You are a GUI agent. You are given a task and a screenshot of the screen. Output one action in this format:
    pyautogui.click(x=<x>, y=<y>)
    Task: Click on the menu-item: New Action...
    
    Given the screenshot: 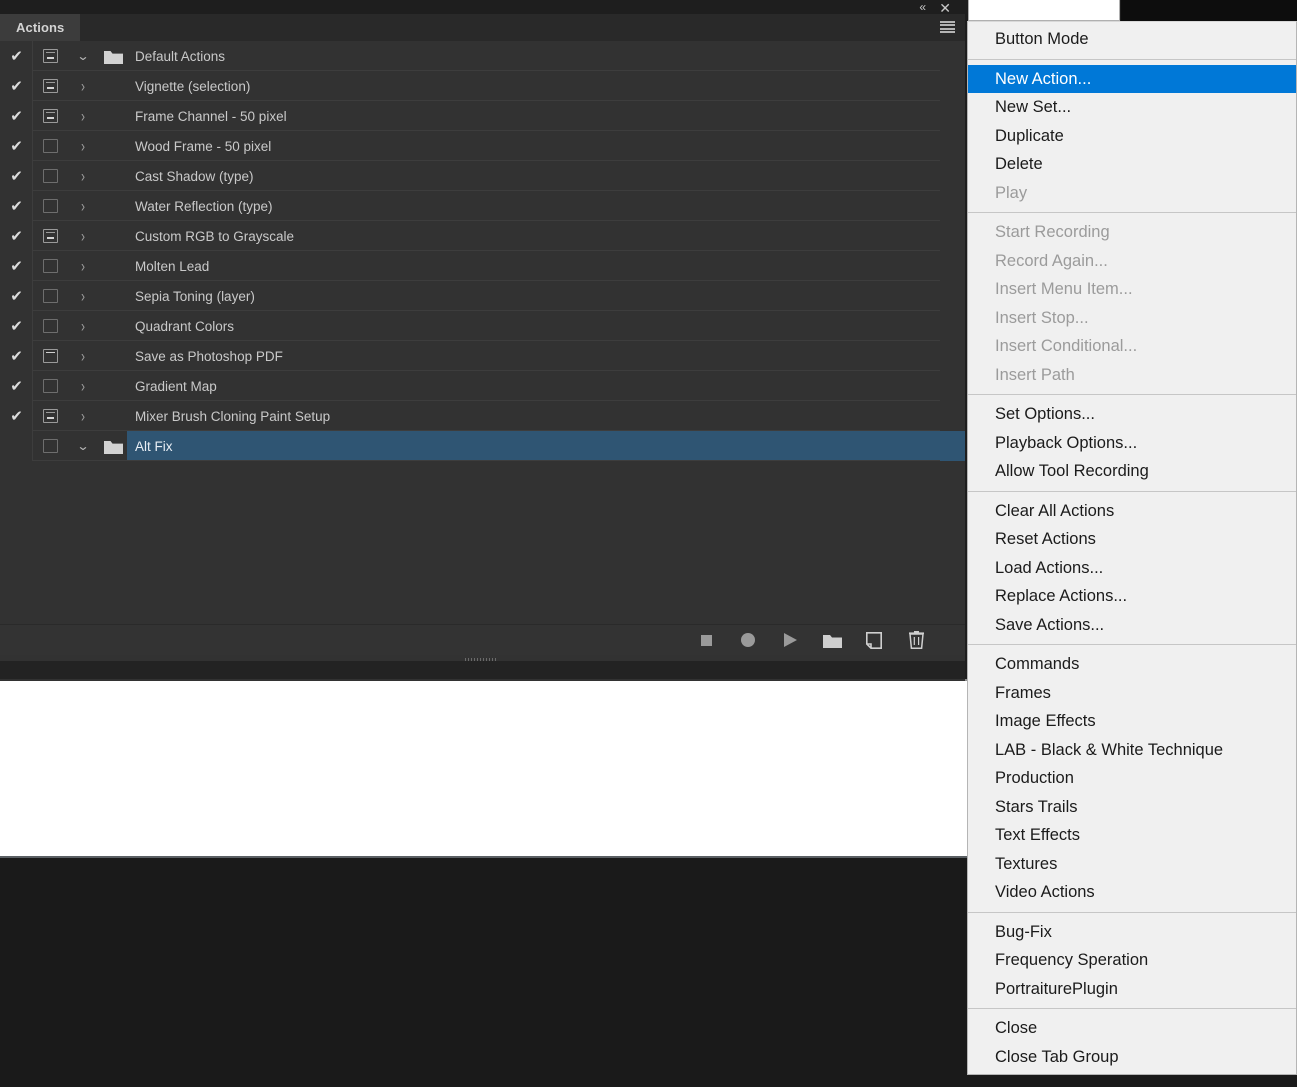 What is the action you would take?
    pyautogui.click(x=1132, y=78)
    